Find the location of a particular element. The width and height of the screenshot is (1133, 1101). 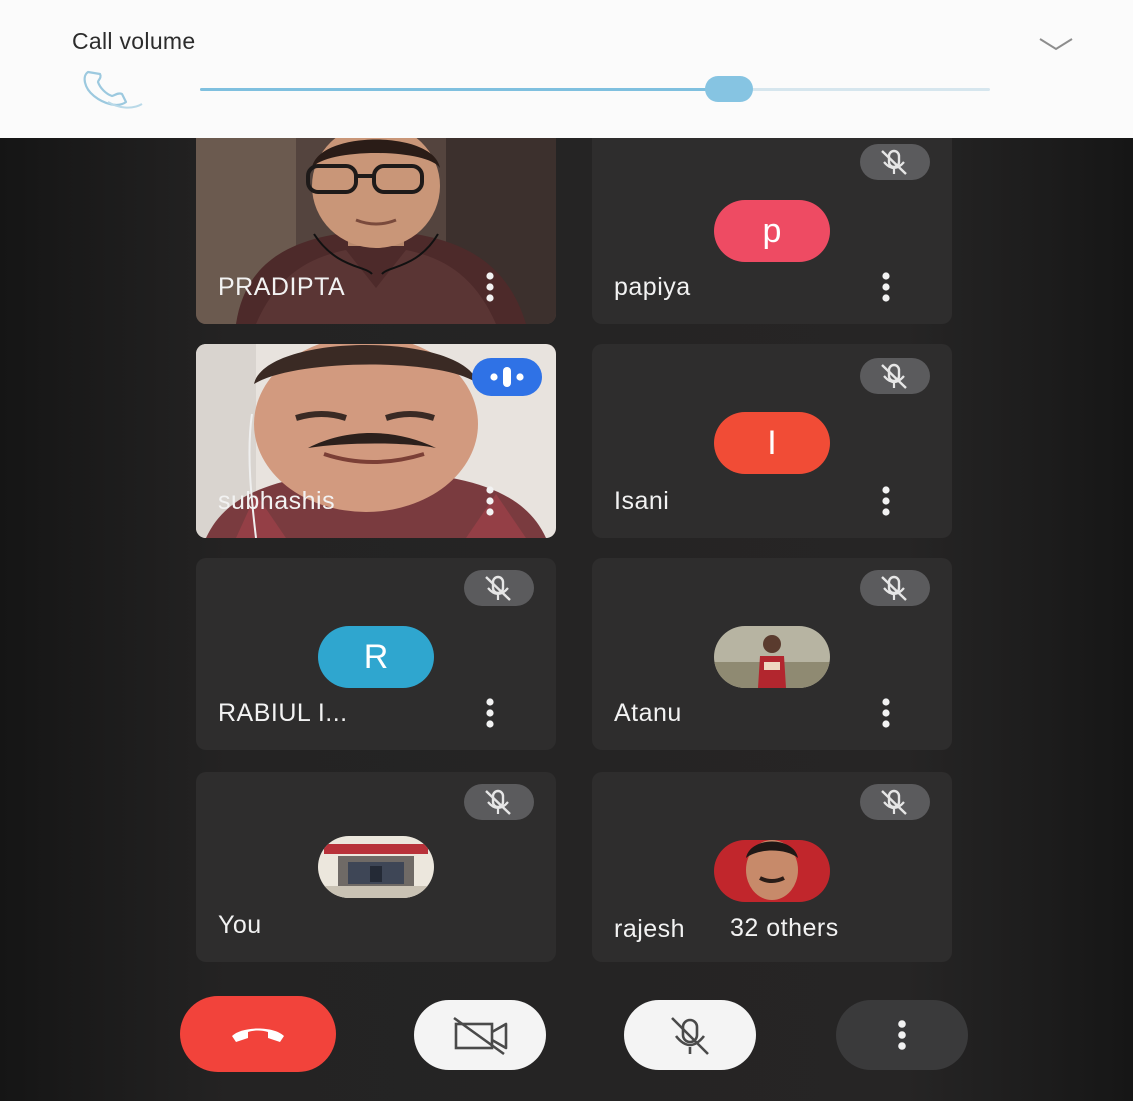

call-volume-title: Call volume is located at coordinates (134, 41).